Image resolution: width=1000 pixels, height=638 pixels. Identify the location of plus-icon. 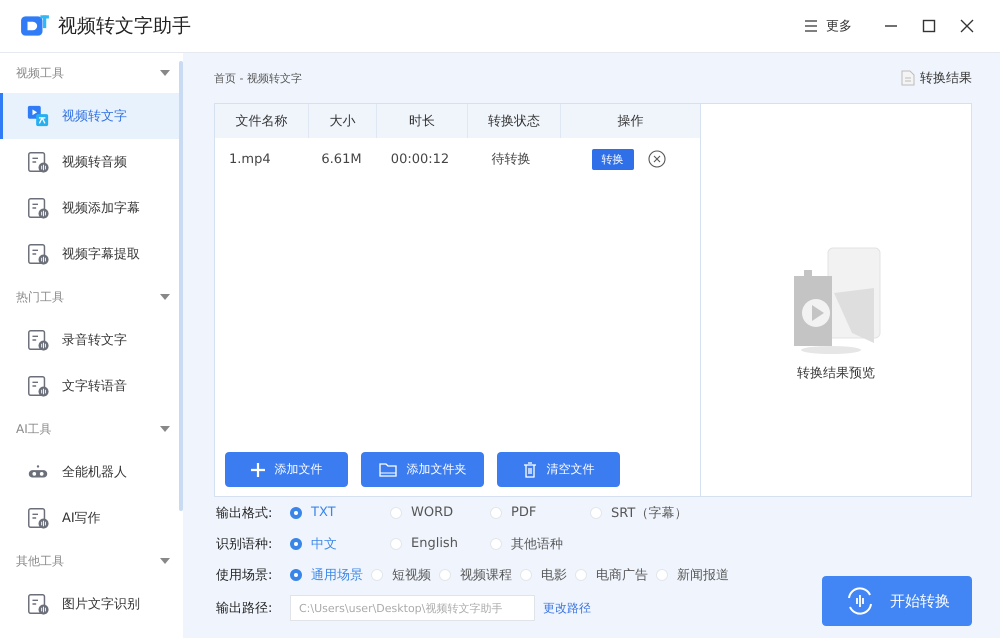
(257, 469).